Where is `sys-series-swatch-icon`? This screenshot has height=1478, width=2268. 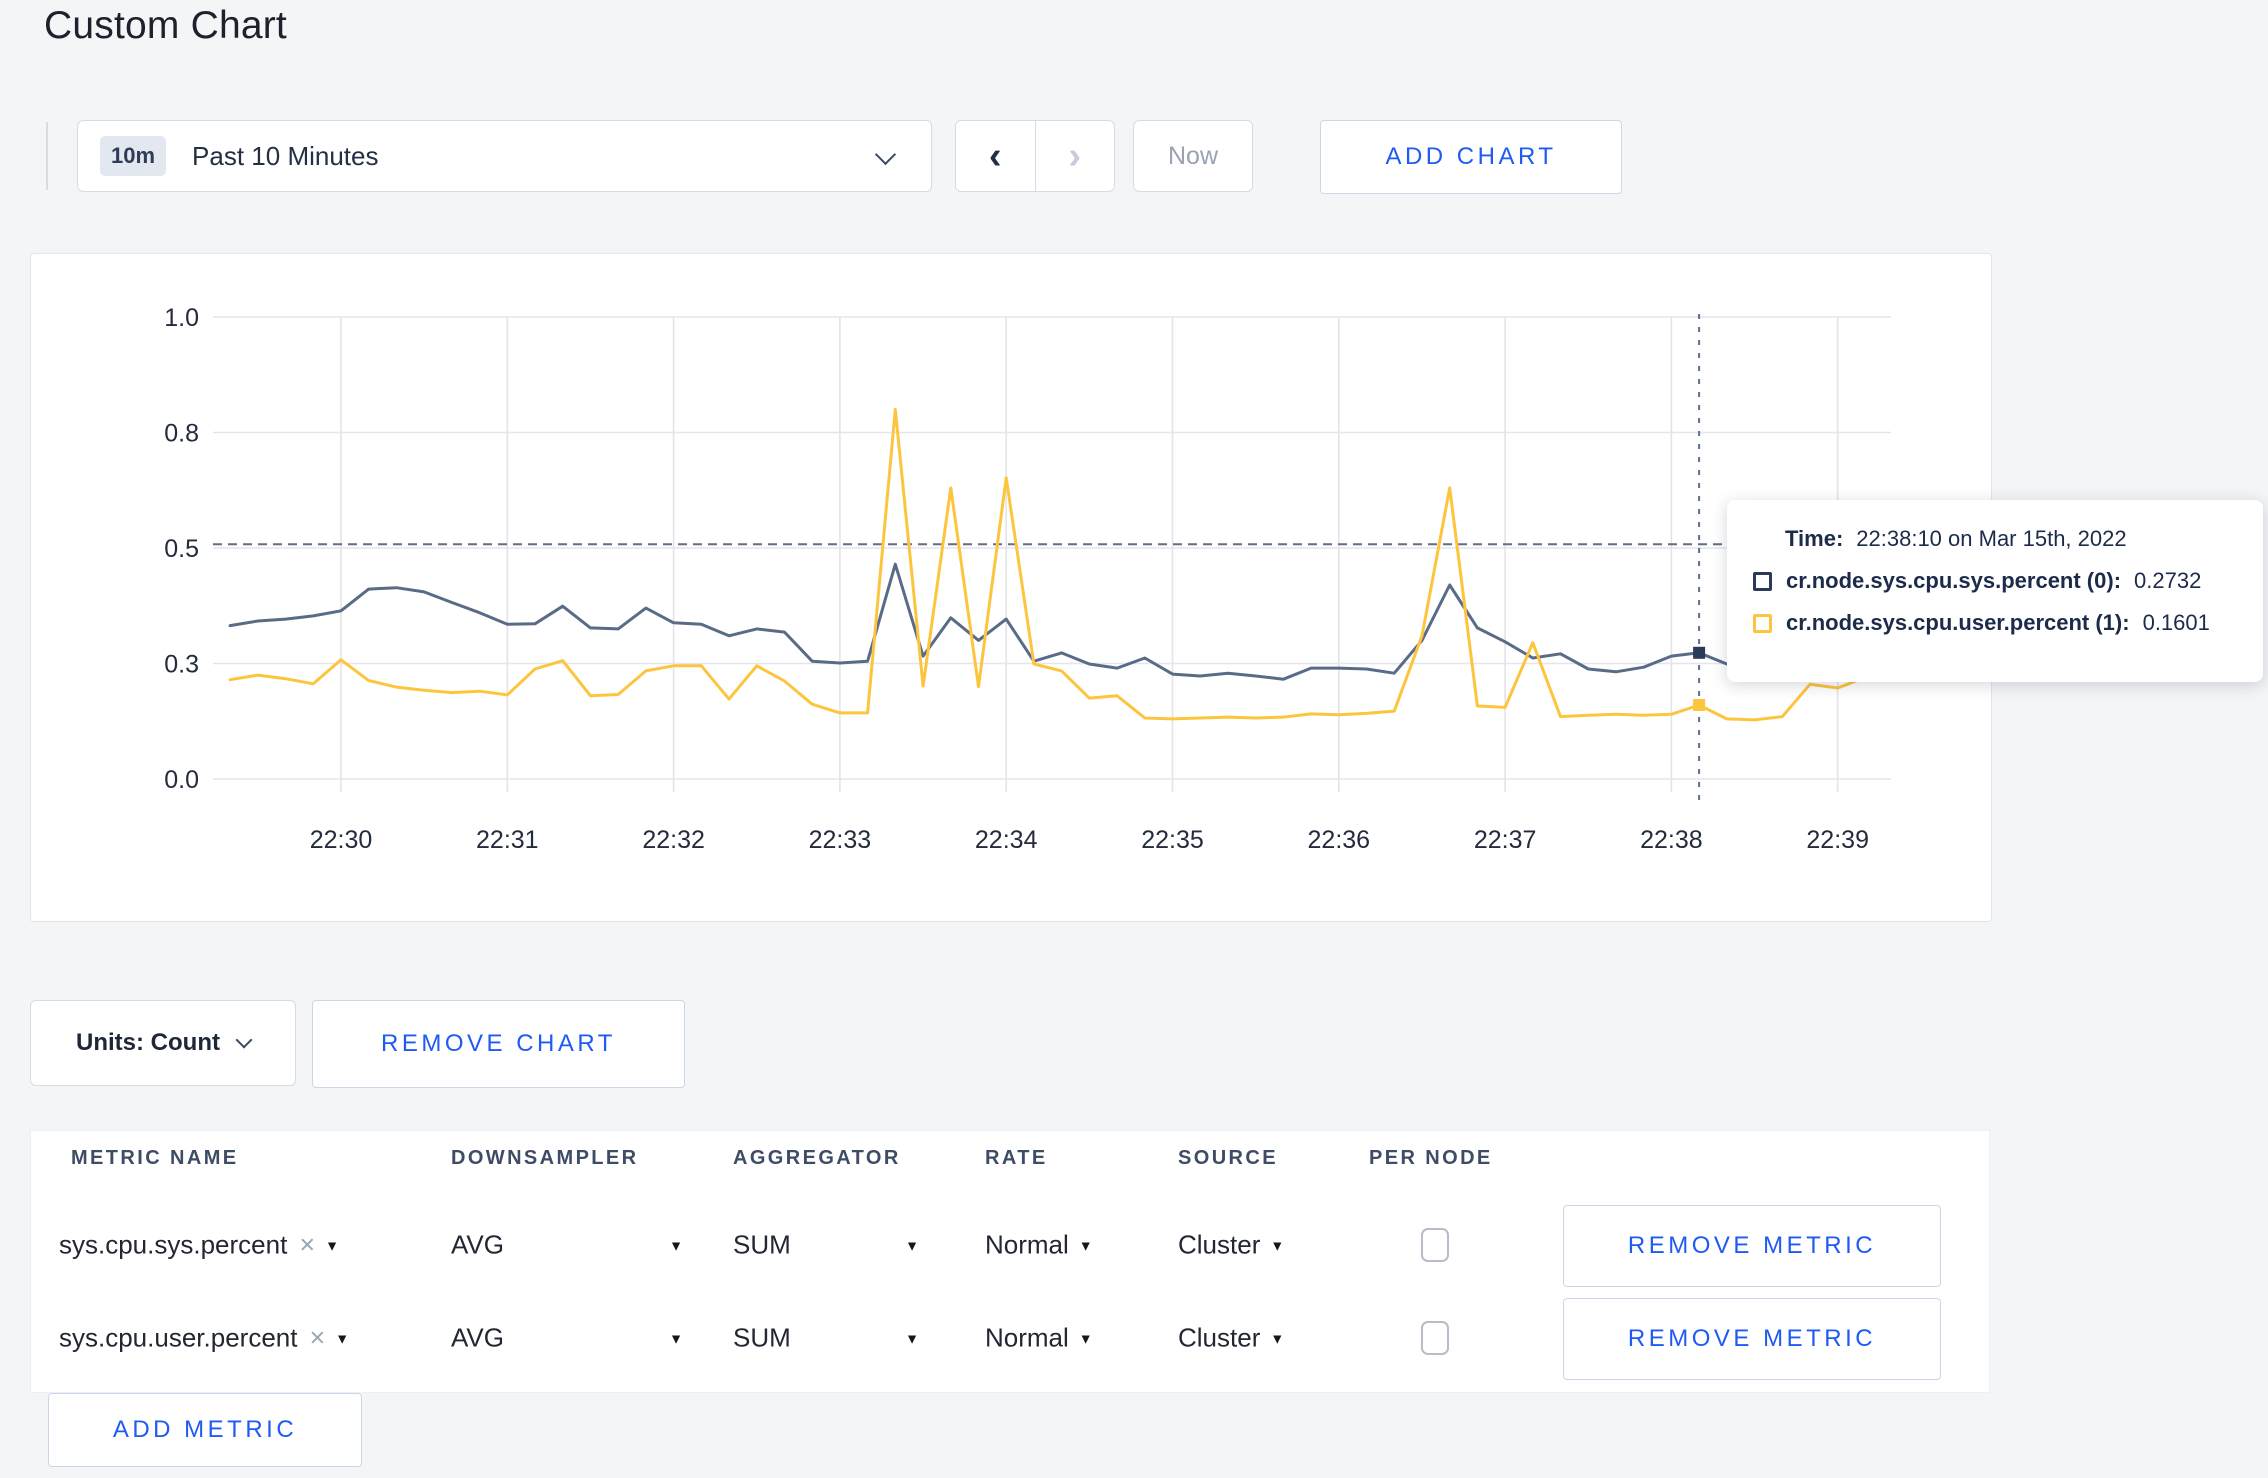
sys-series-swatch-icon is located at coordinates (1762, 581).